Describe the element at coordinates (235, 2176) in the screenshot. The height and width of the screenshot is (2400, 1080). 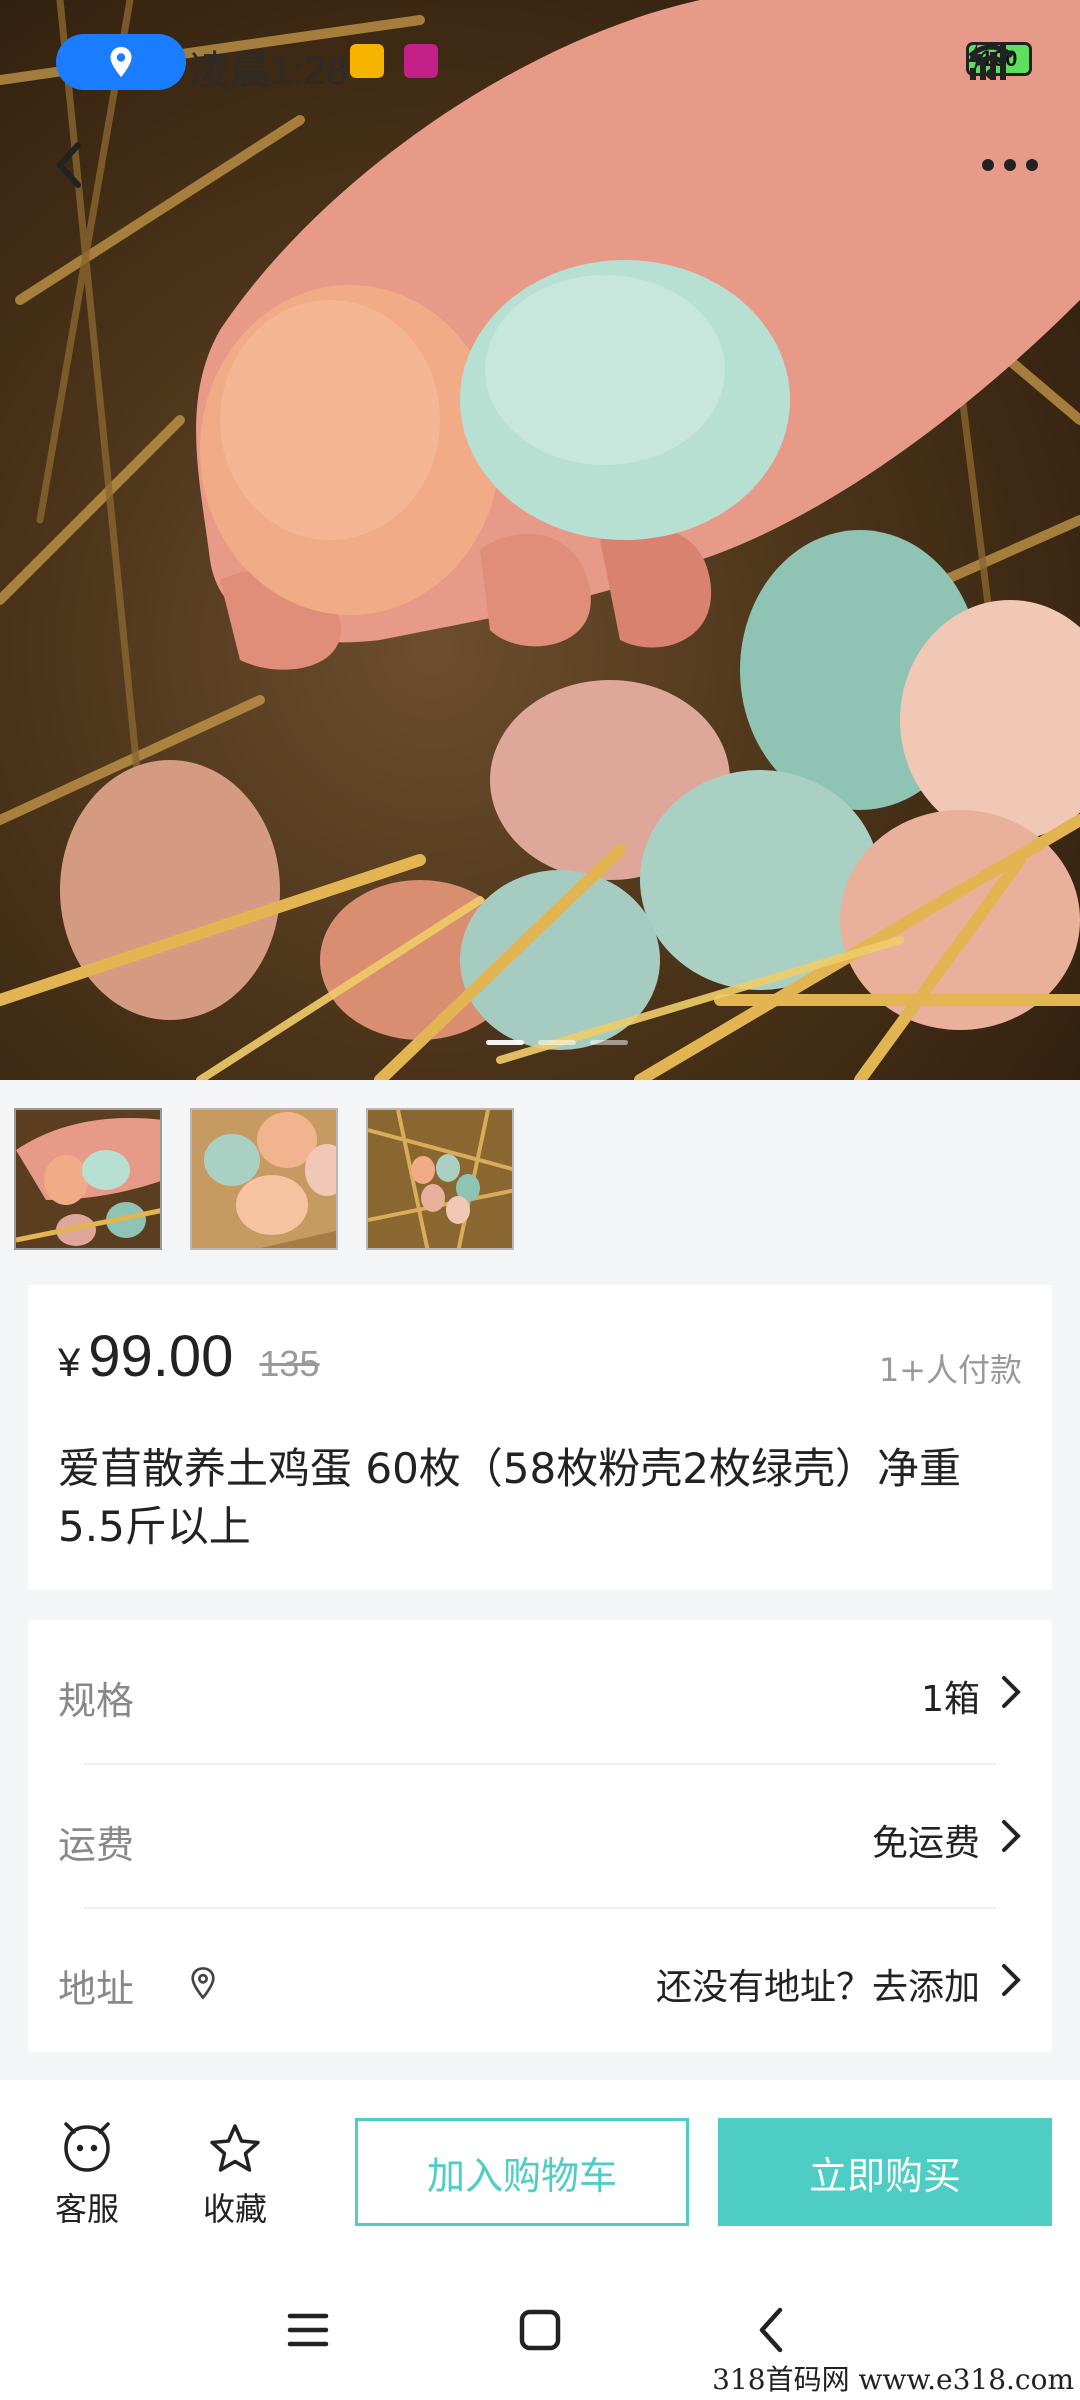
I see `favorite-button: 收藏` at that location.